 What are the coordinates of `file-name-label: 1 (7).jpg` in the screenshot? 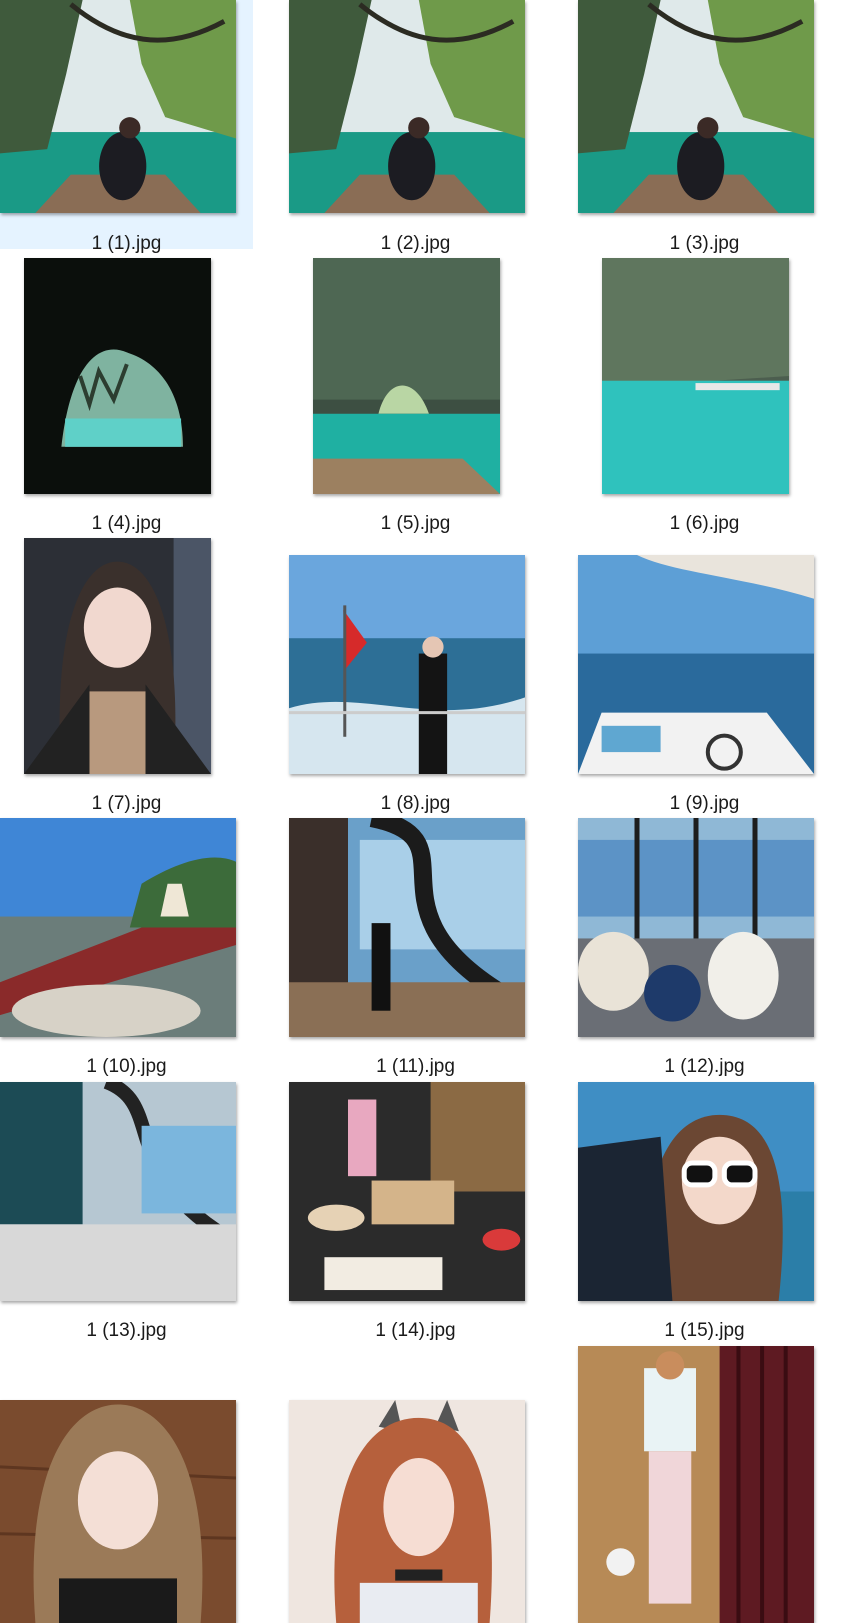 It's located at (126, 803).